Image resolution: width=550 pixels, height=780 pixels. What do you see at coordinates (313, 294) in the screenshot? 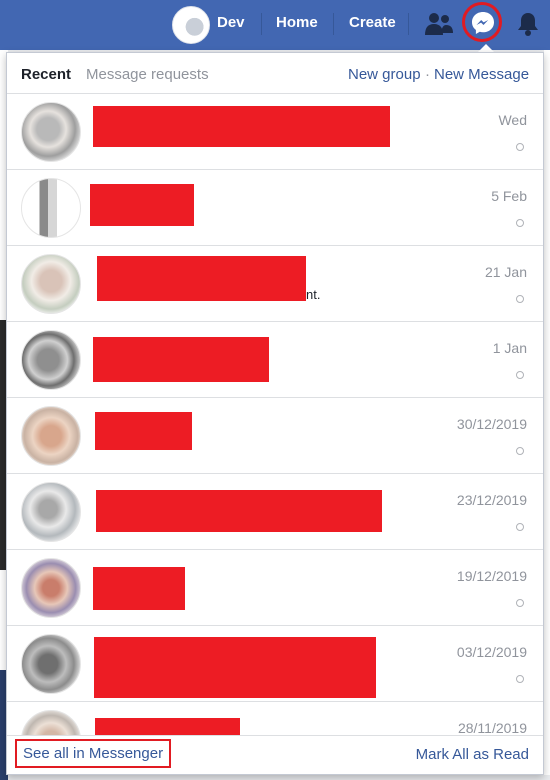
I see `message-snippet-end: nt.` at bounding box center [313, 294].